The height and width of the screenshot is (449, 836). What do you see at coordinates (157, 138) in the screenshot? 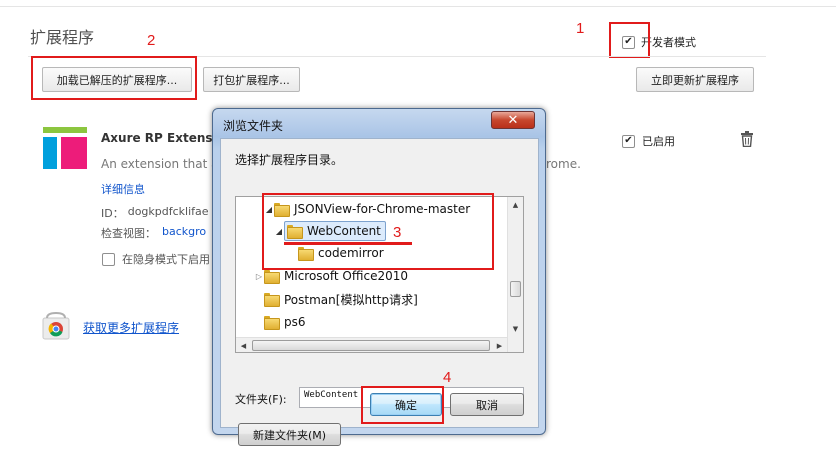
I see `extension-name: Axure RP Extensio` at bounding box center [157, 138].